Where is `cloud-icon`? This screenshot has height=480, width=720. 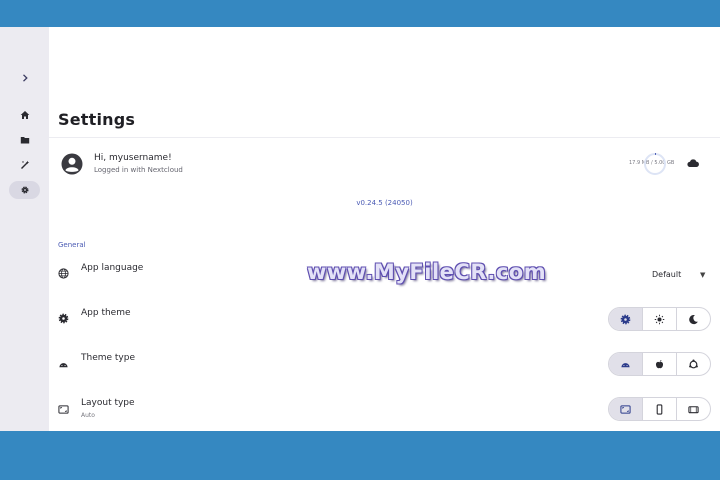 cloud-icon is located at coordinates (693, 163).